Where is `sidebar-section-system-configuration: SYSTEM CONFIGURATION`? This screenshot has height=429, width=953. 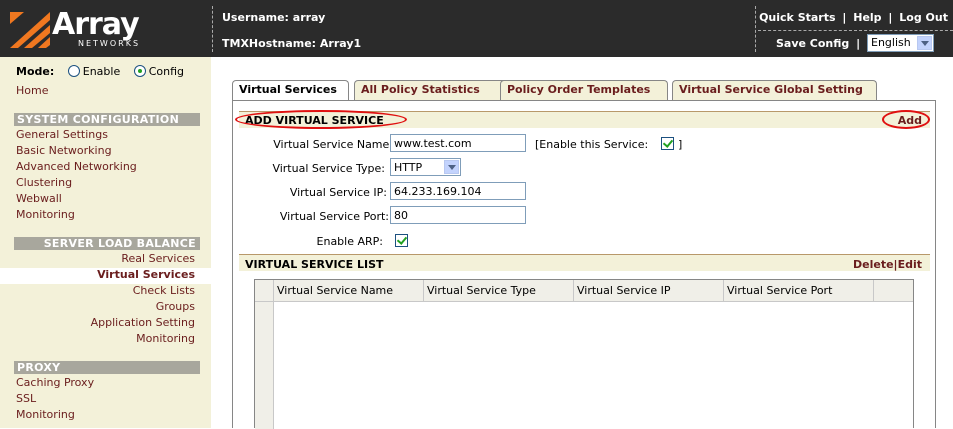 sidebar-section-system-configuration: SYSTEM CONFIGURATION is located at coordinates (107, 119).